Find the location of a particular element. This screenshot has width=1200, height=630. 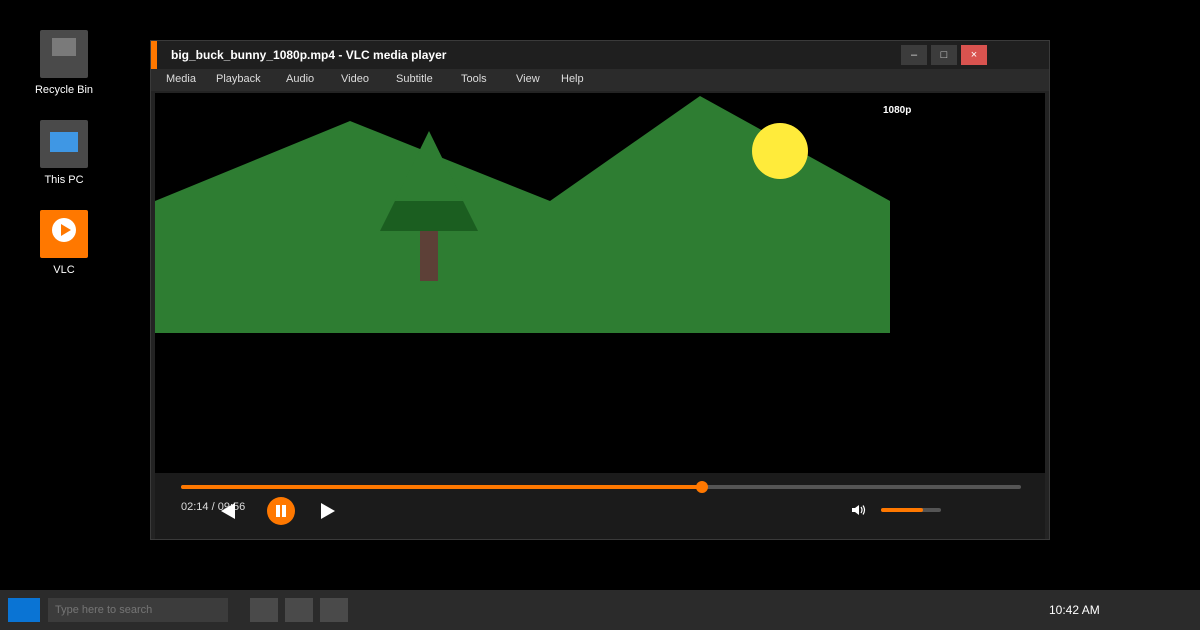

menu-video: Video is located at coordinates (355, 79).